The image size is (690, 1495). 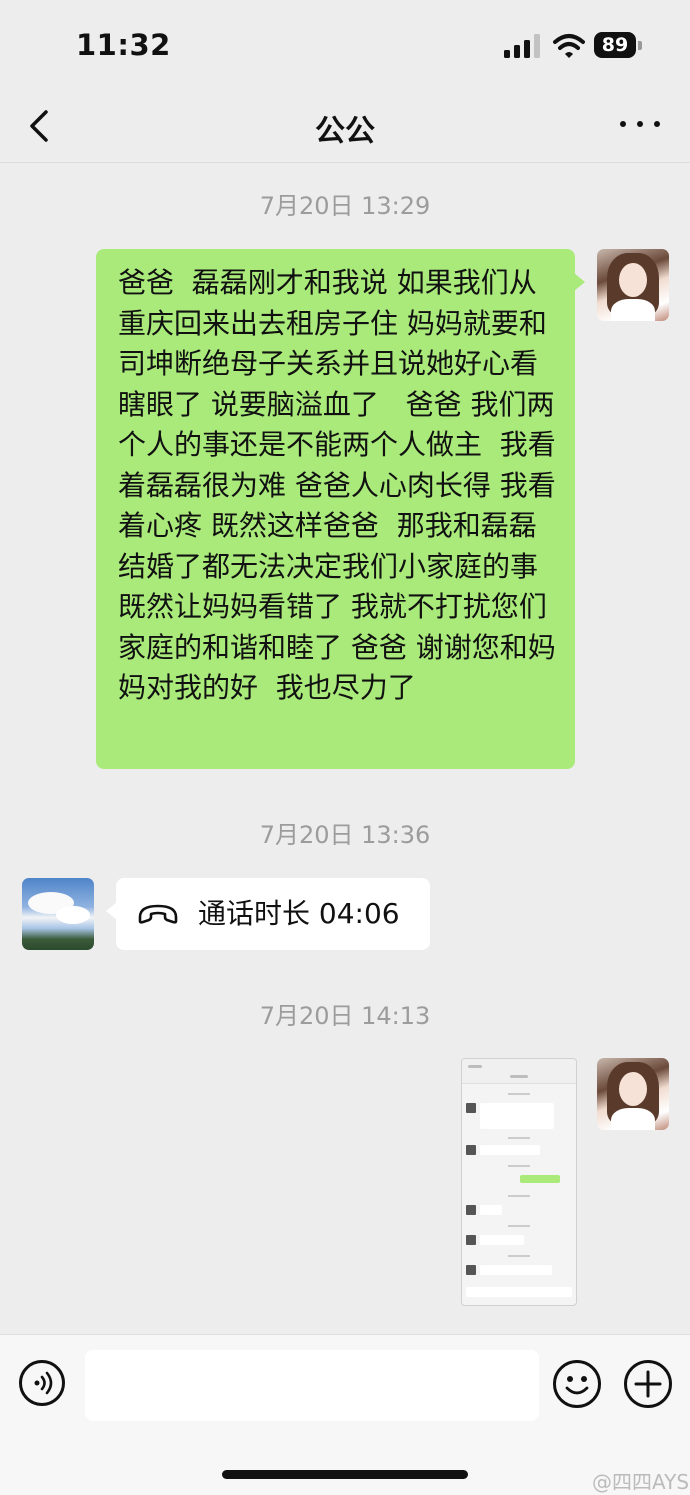 What do you see at coordinates (345, 1016) in the screenshot?
I see `message-timestamp: 7月20日 14:13` at bounding box center [345, 1016].